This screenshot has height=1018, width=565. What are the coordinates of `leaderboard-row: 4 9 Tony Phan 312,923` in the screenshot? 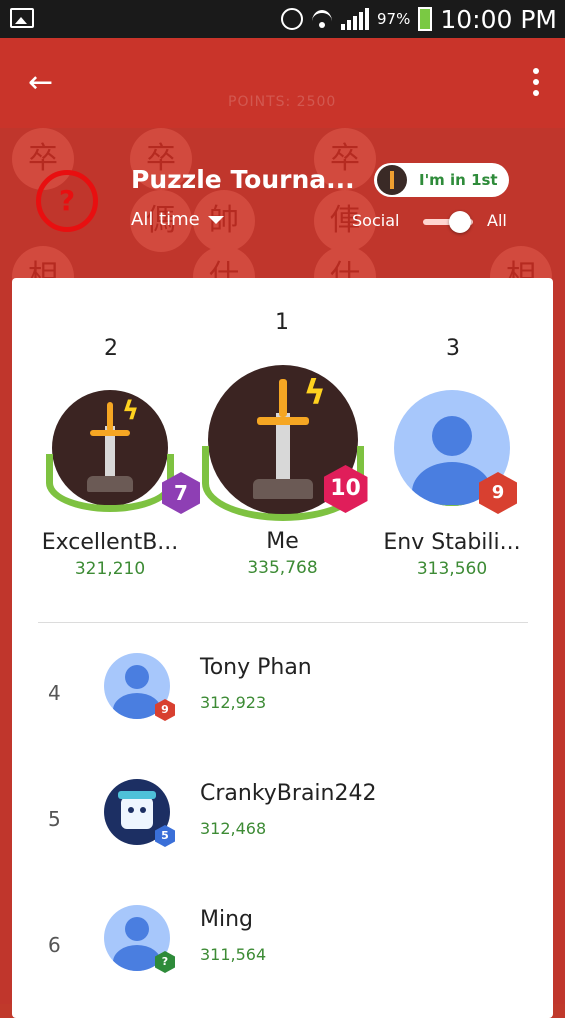 It's located at (282, 703).